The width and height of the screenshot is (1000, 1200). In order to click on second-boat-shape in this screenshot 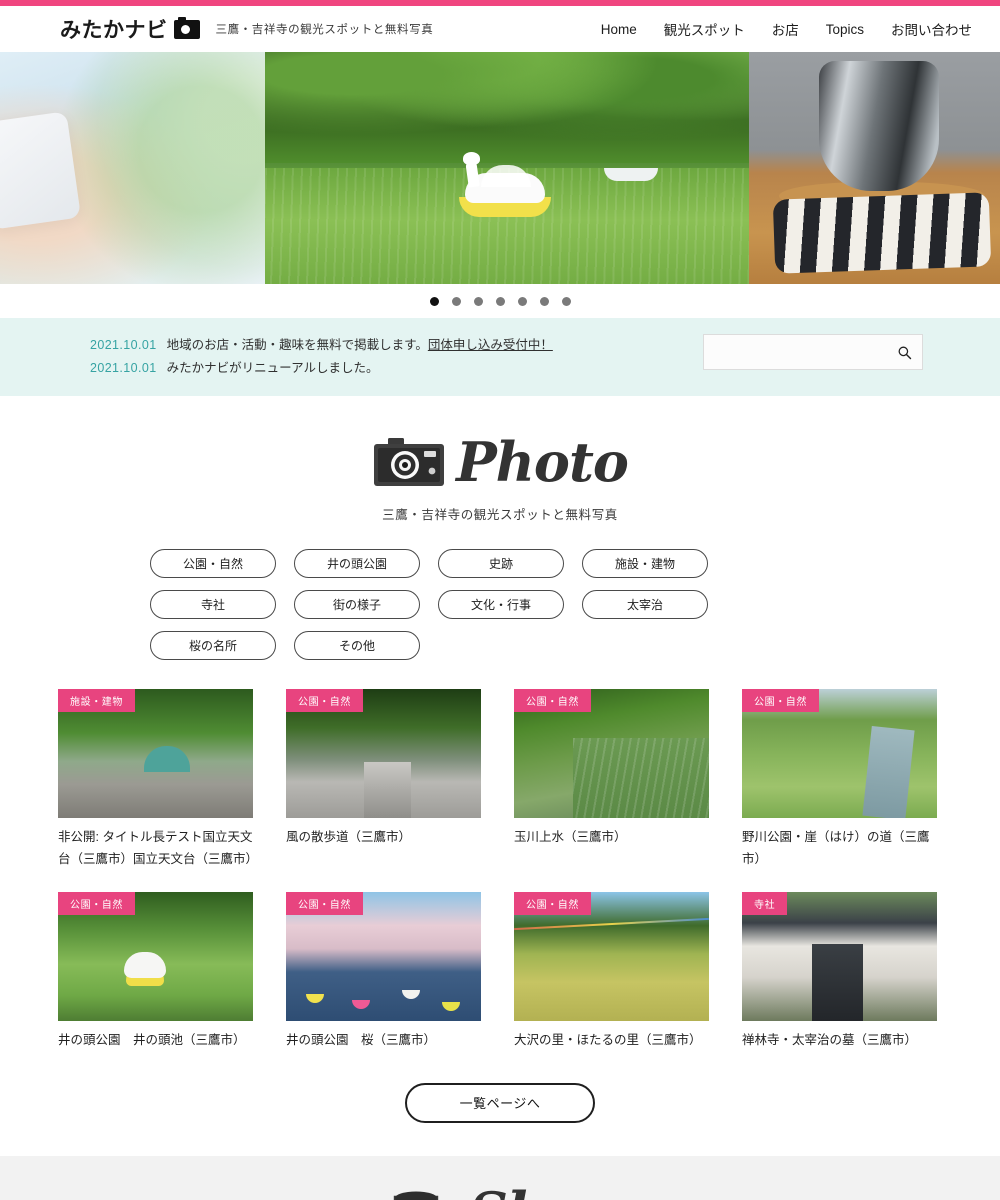, I will do `click(630, 174)`.